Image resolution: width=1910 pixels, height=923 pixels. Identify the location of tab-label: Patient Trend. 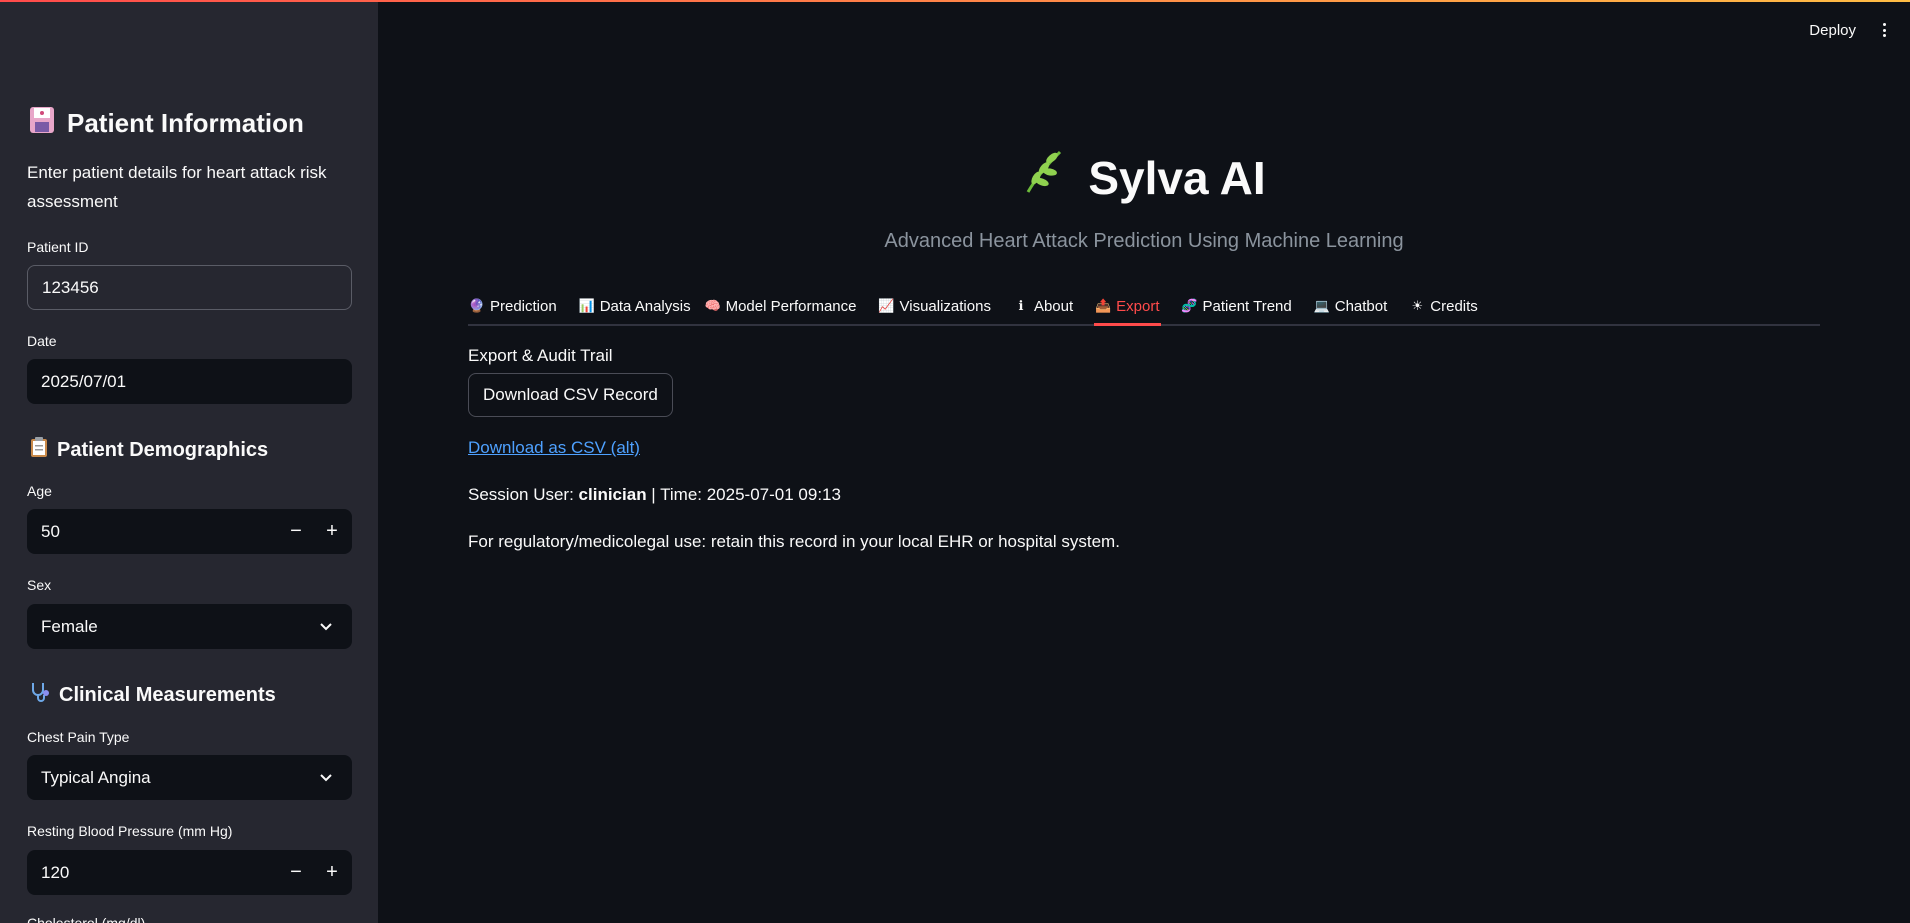
(1247, 306).